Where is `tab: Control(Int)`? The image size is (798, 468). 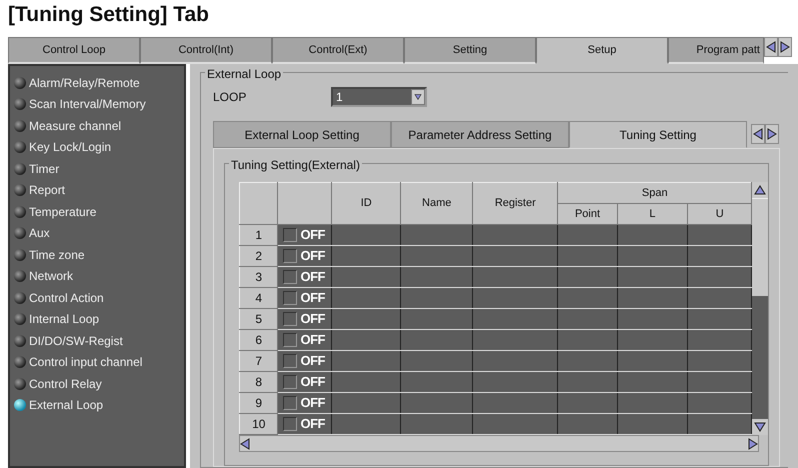 tab: Control(Int) is located at coordinates (206, 50).